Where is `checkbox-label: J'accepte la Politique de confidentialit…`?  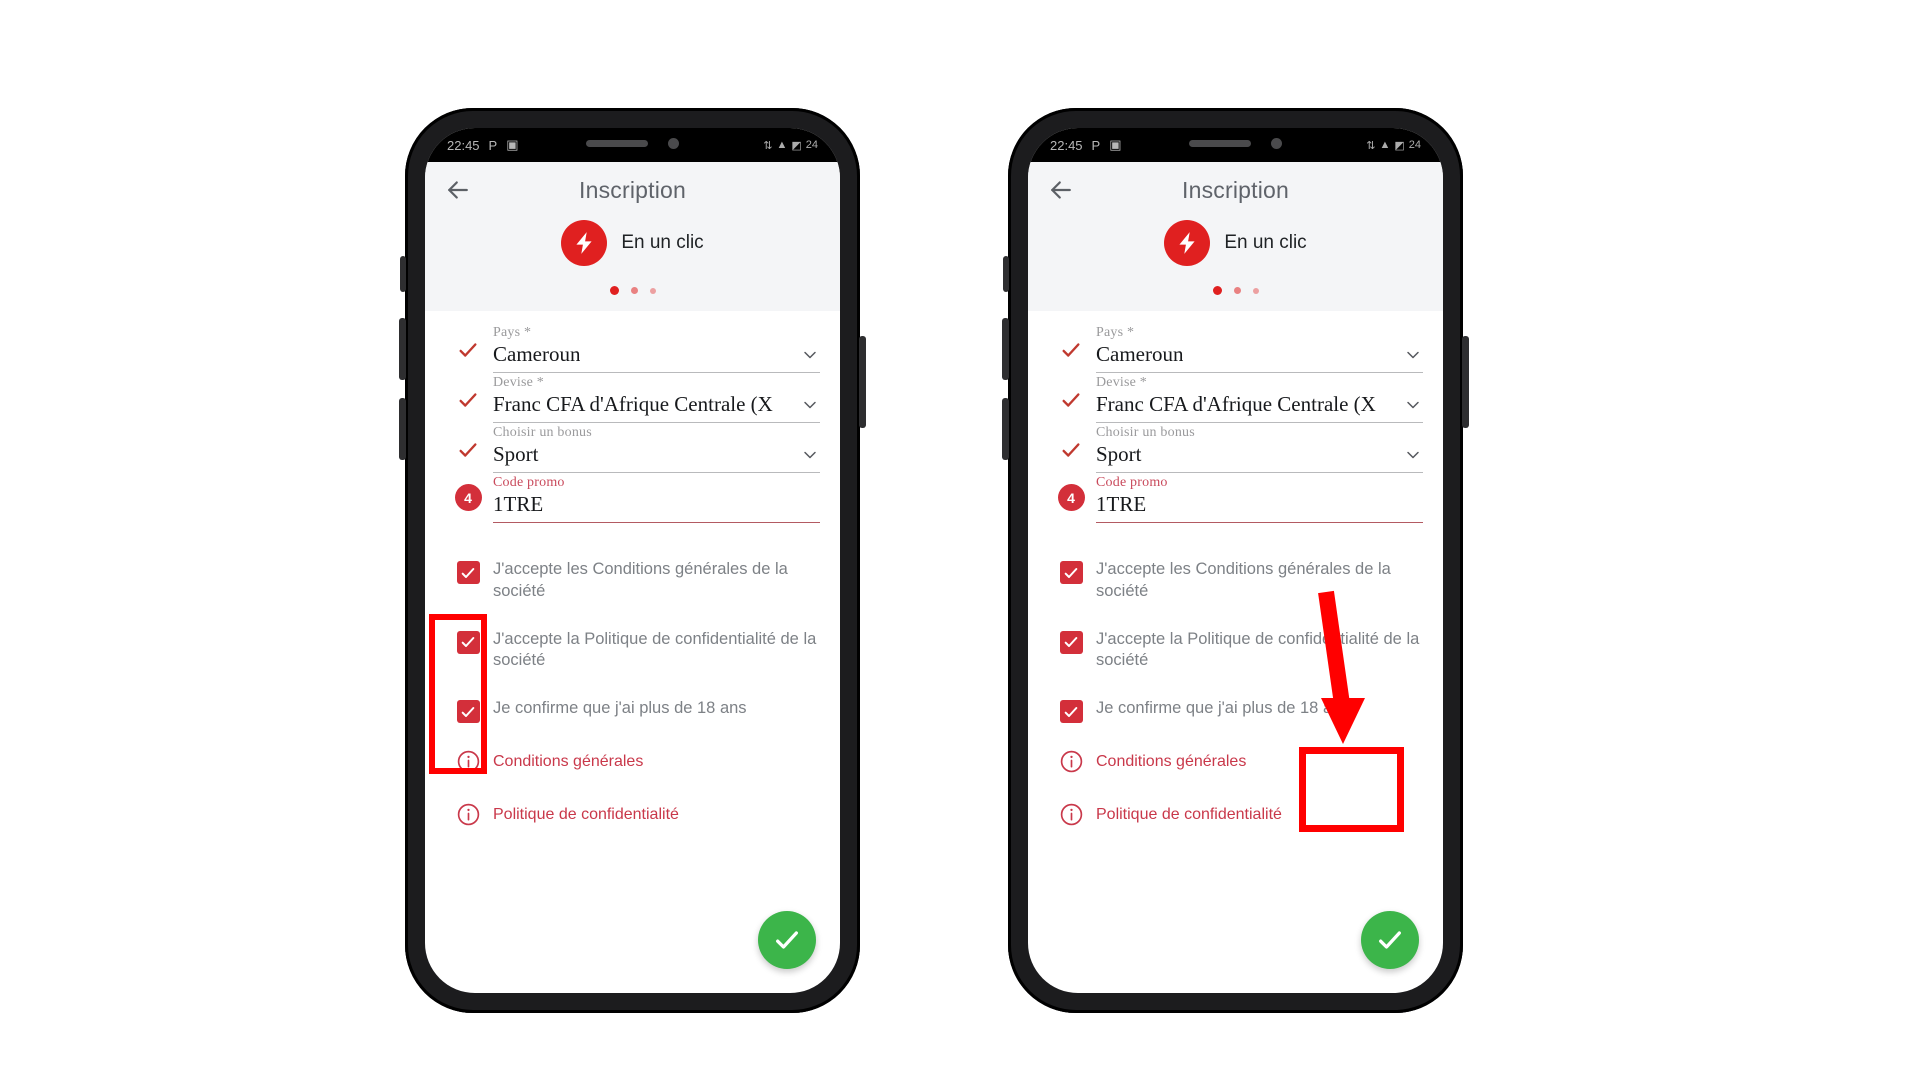
checkbox-label: J'accepte la Politique de confidentialit… is located at coordinates (655, 649).